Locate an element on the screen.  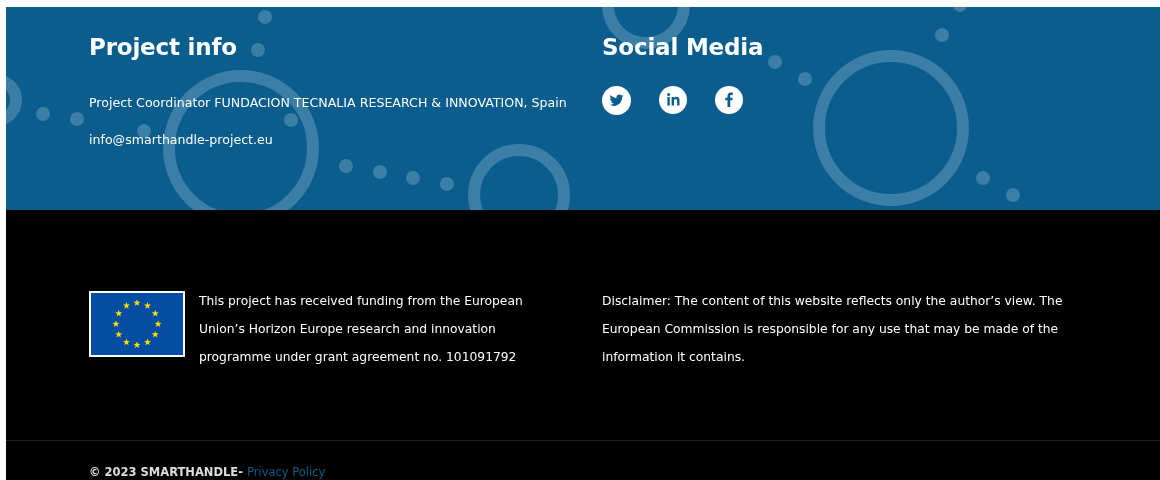
copyright-text: © 2023 SMARTHANDLE- Privacy Policy is located at coordinates (207, 472).